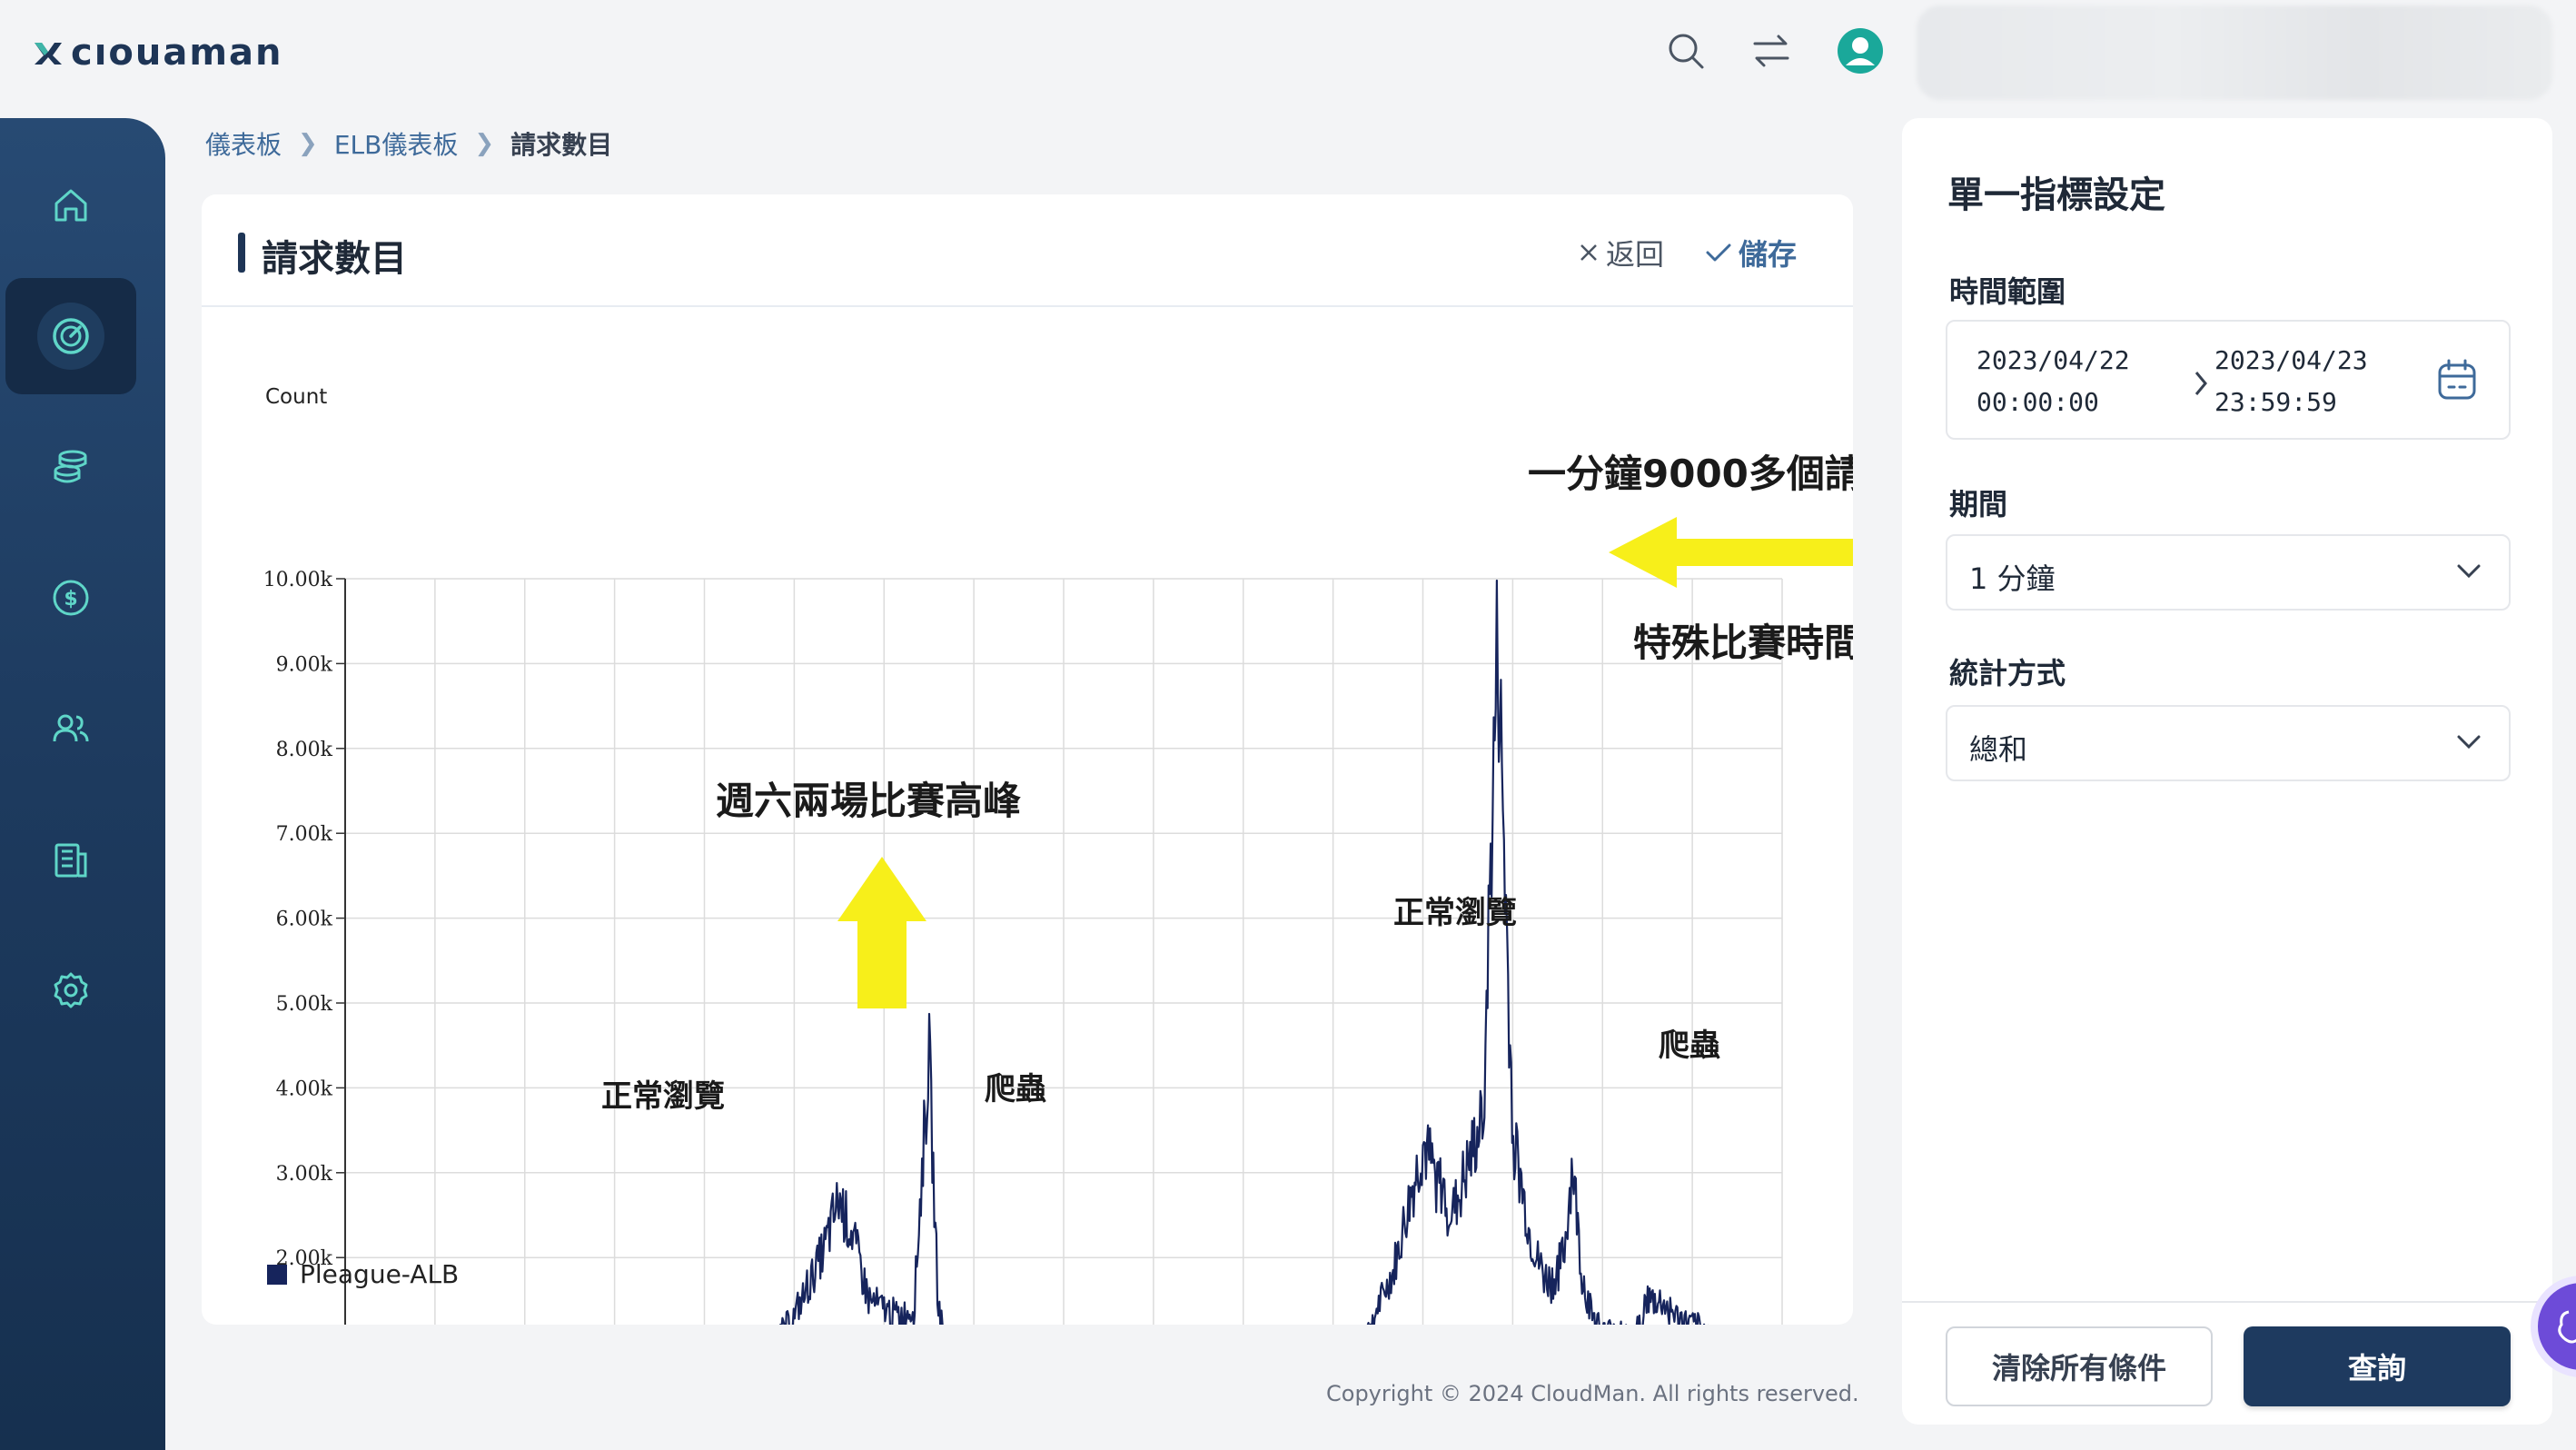  Describe the element at coordinates (298, 580) in the screenshot. I see `y-tick-label: 10.00k` at that location.